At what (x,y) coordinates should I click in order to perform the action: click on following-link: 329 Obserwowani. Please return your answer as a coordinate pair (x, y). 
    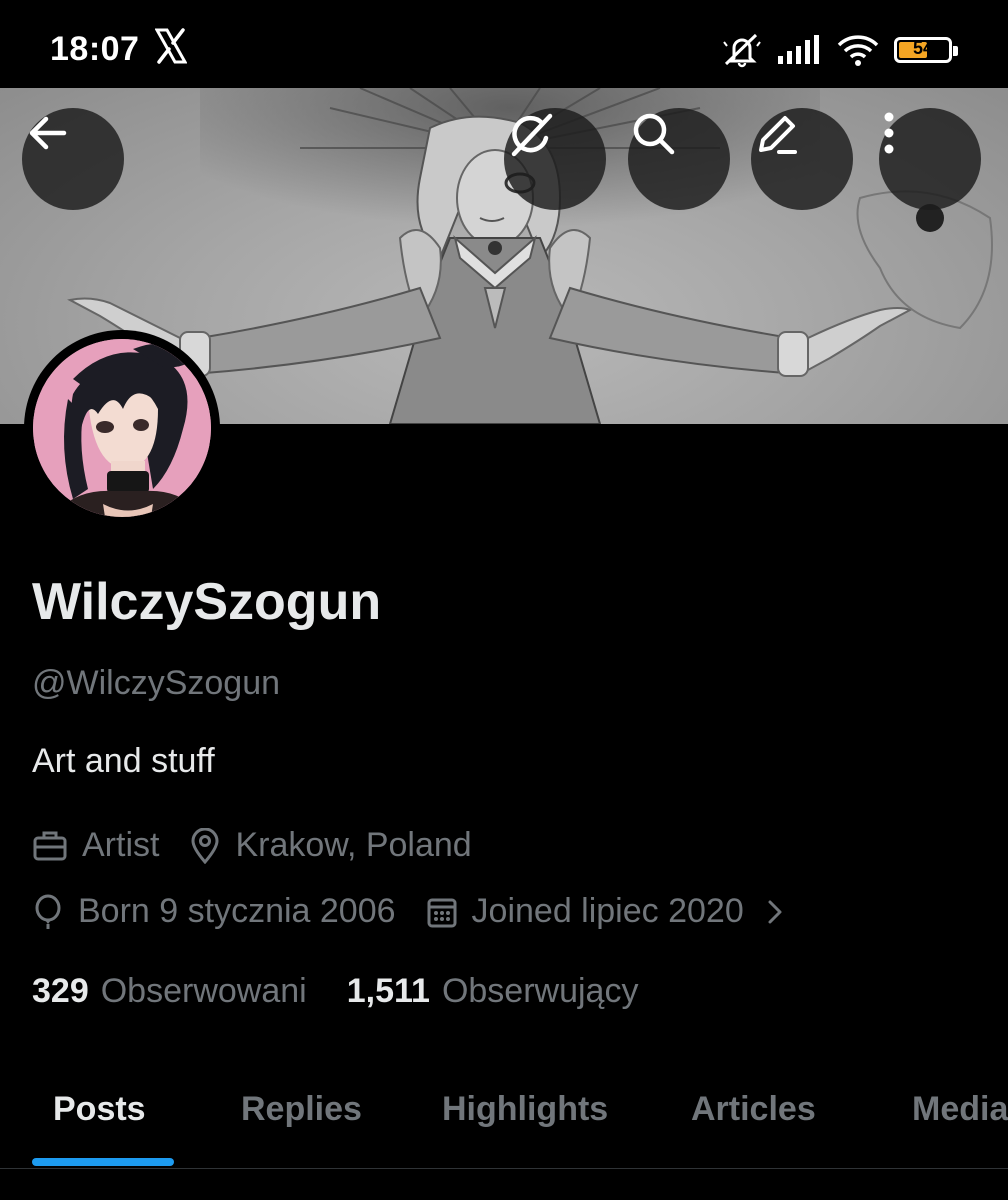
    Looking at the image, I should click on (169, 991).